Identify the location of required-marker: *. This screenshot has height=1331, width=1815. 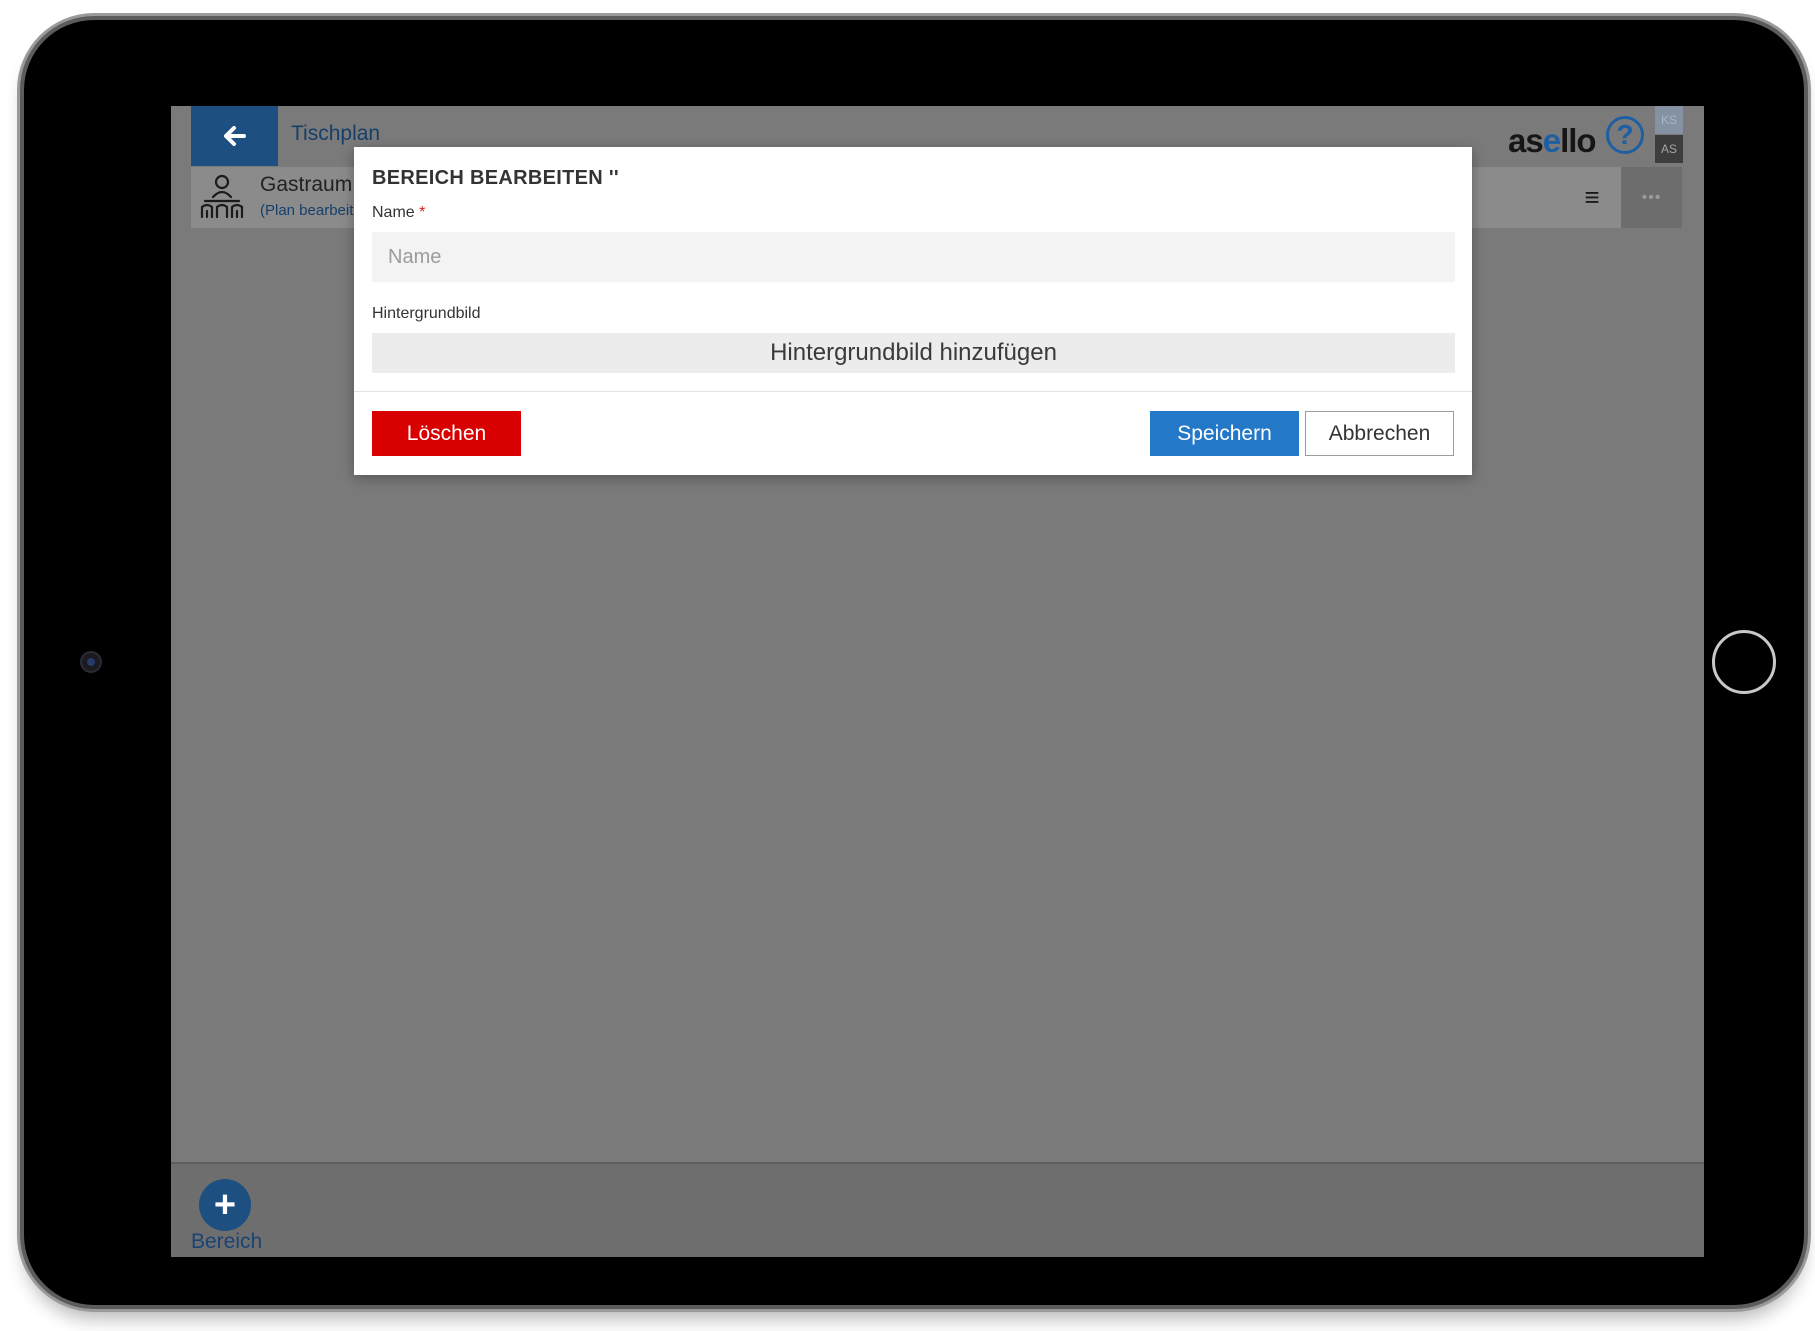
(422, 212).